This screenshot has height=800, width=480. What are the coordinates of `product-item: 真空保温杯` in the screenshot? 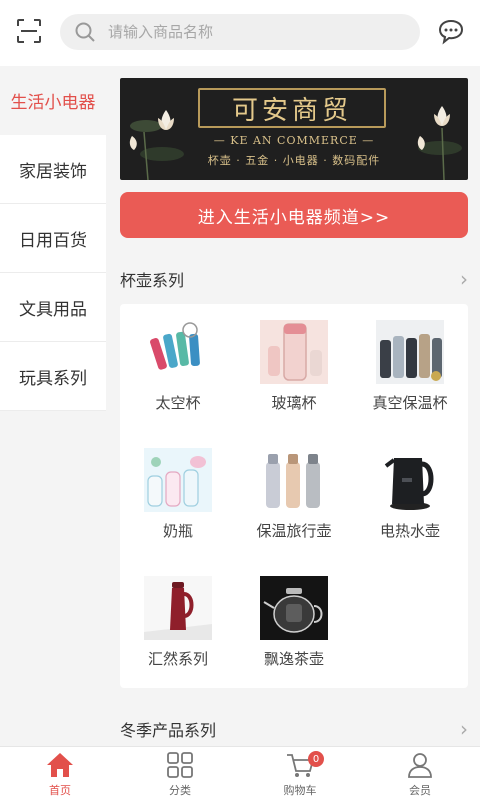 It's located at (410, 368).